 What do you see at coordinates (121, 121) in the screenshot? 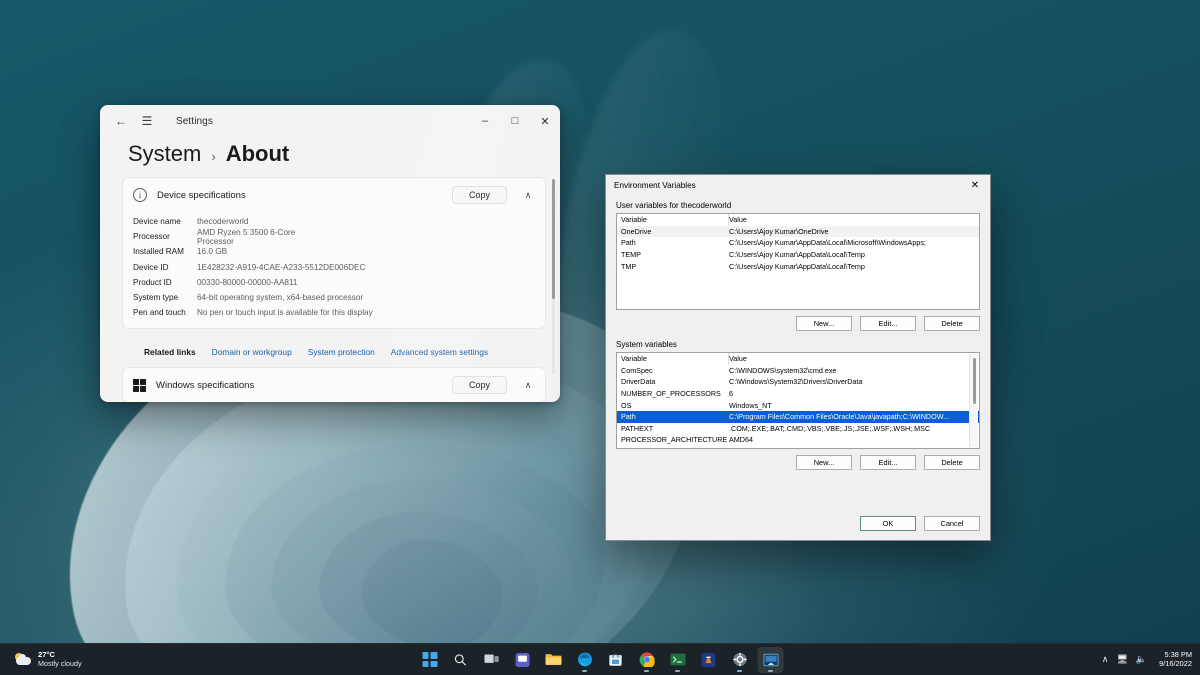
I see `back-arrow-icon: ←` at bounding box center [121, 121].